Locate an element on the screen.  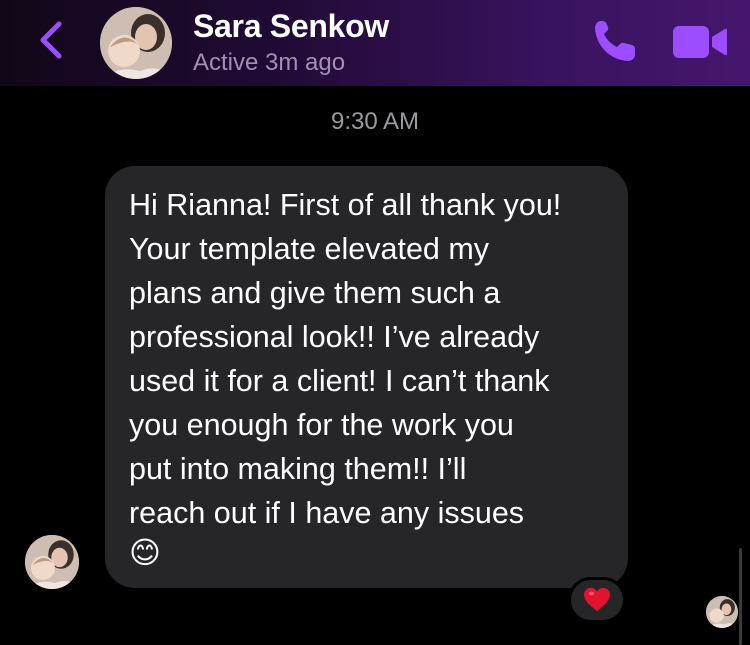
phone-icon is located at coordinates (615, 41).